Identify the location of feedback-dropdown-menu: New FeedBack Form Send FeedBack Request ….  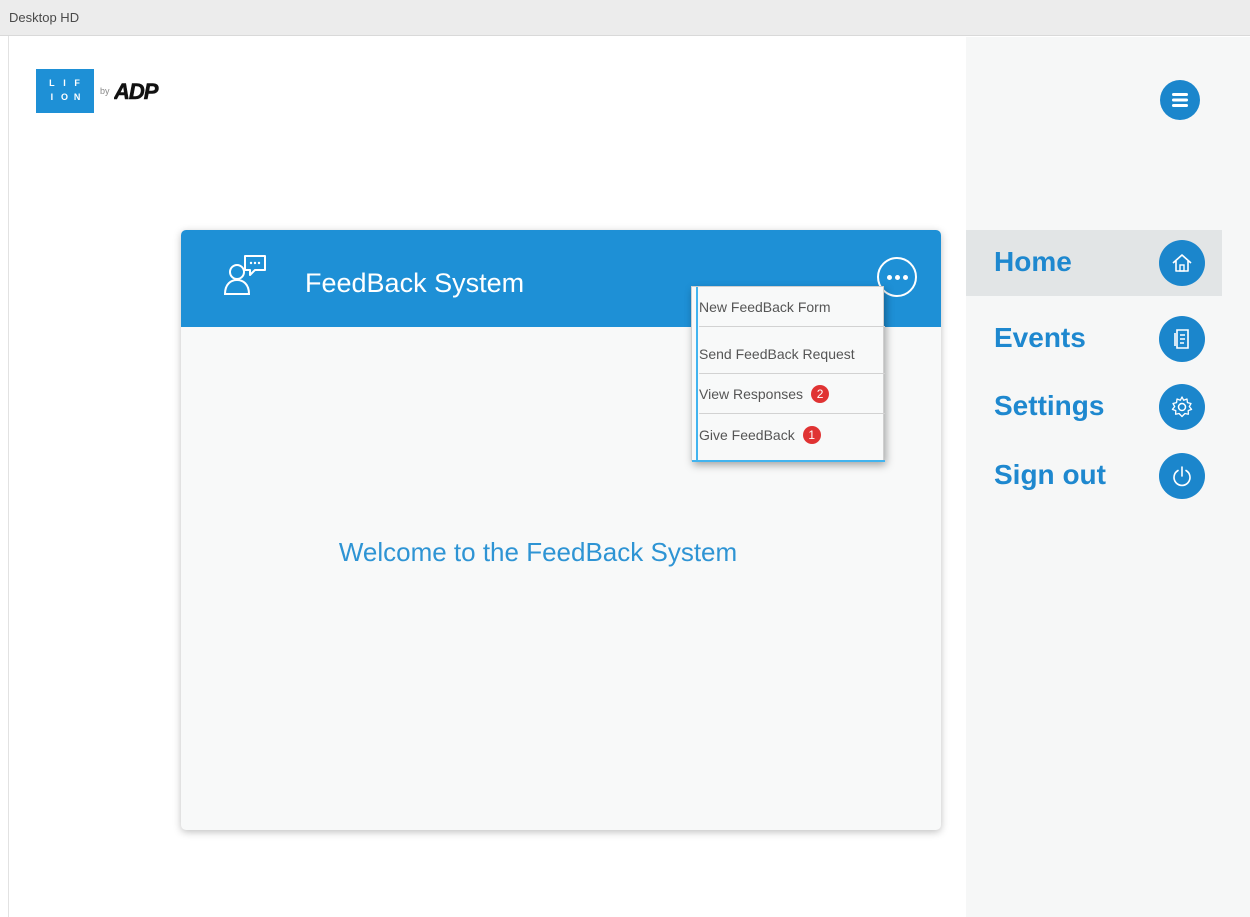
(788, 374).